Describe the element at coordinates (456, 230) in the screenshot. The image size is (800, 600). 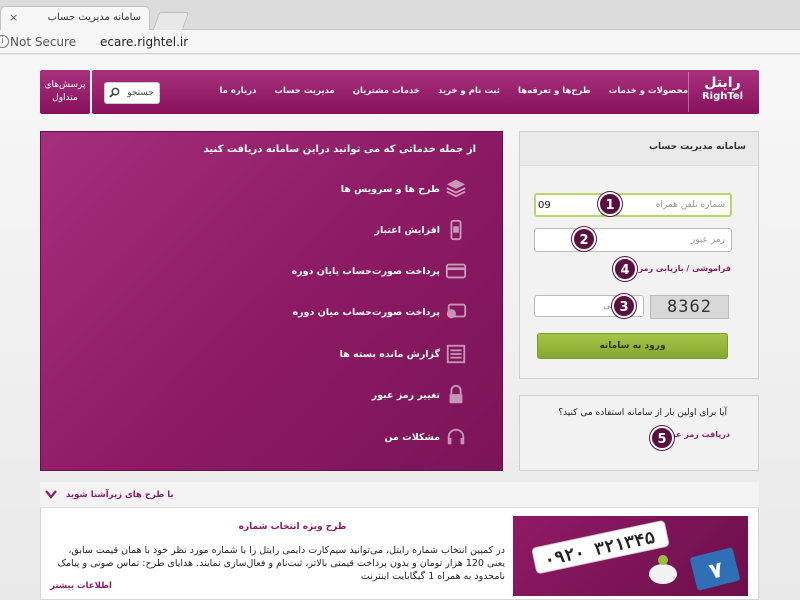
I see `phone-card-icon` at that location.